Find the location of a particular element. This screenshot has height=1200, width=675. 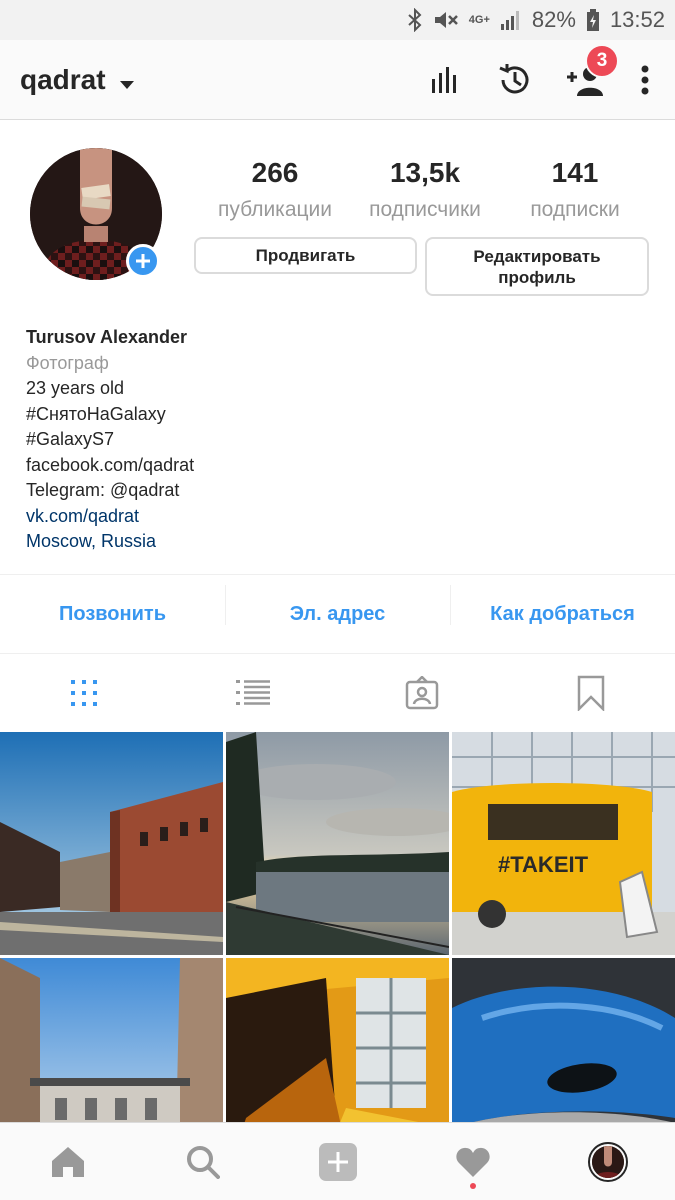

tagged-icon is located at coordinates (422, 693).